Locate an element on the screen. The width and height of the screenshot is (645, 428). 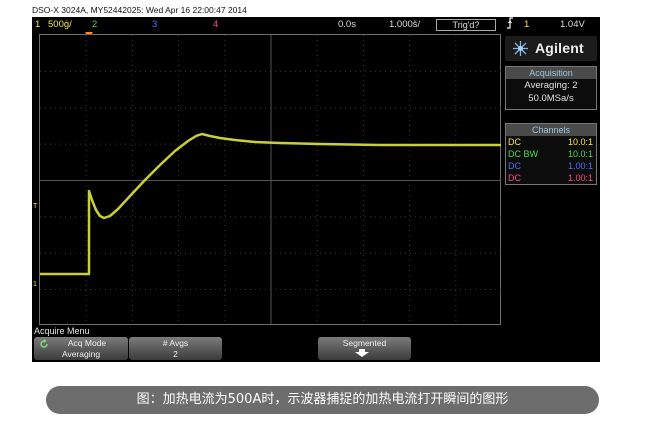
brand-logo: Agilent is located at coordinates (551, 48).